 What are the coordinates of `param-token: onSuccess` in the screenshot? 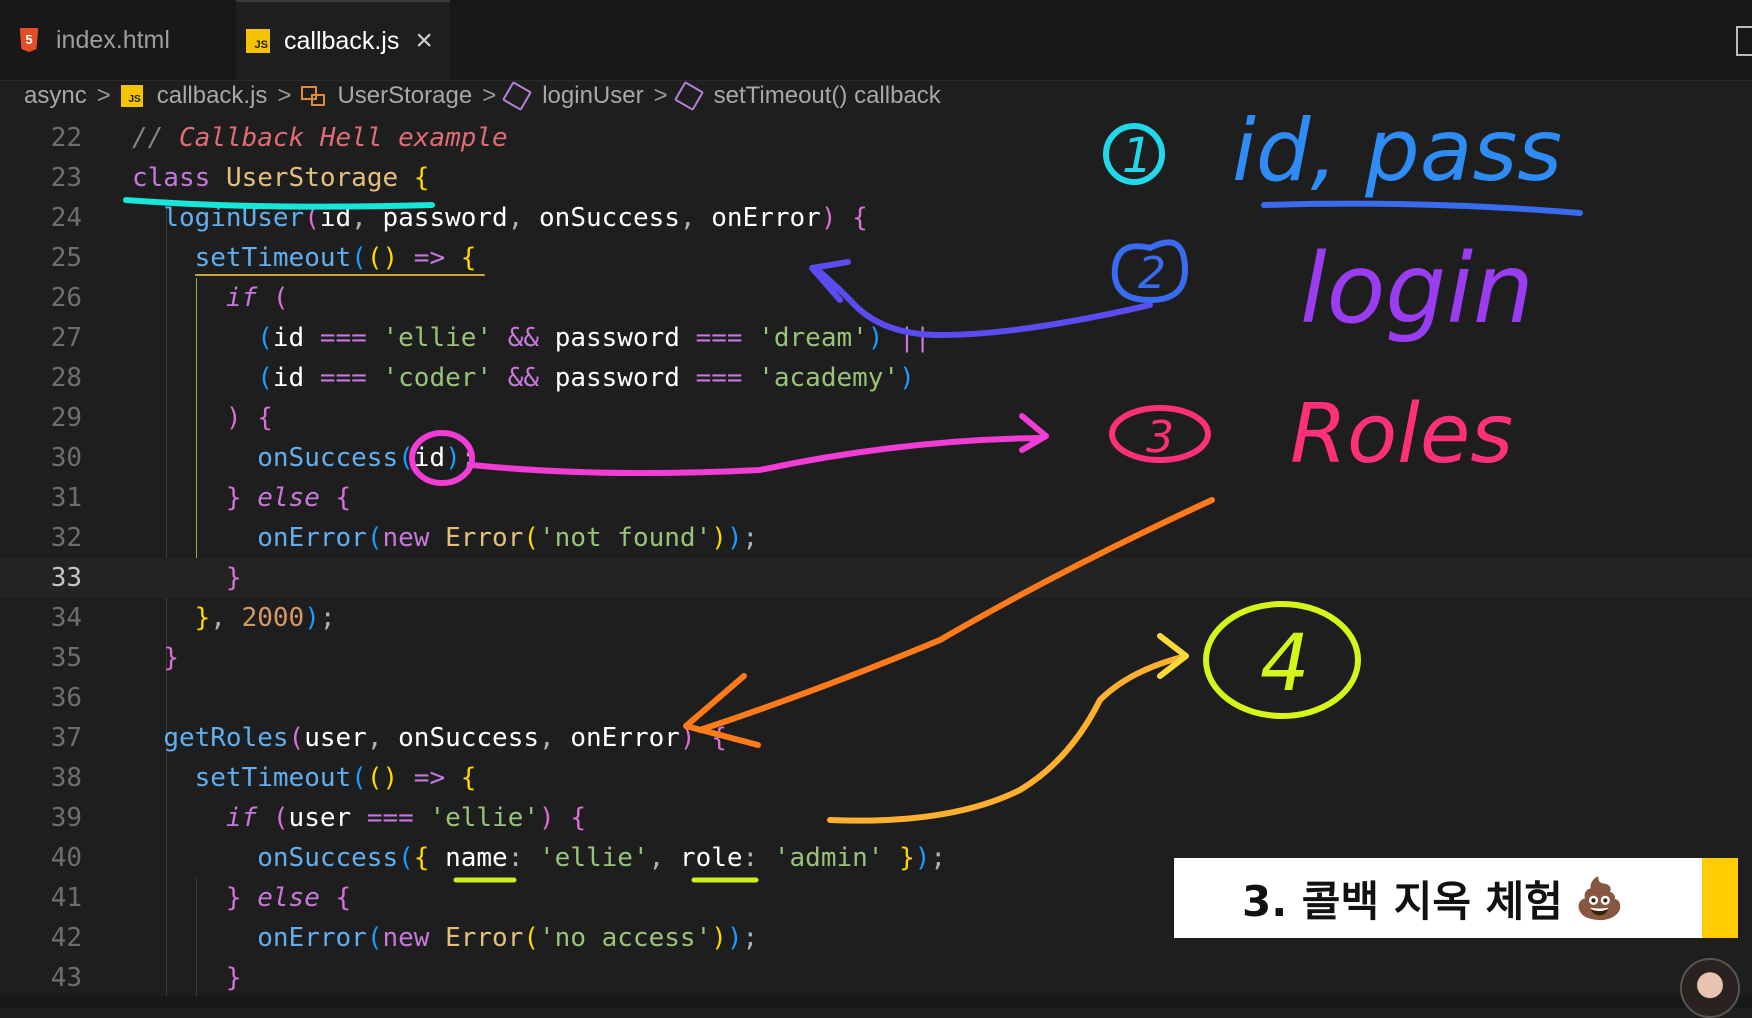 It's located at (469, 738).